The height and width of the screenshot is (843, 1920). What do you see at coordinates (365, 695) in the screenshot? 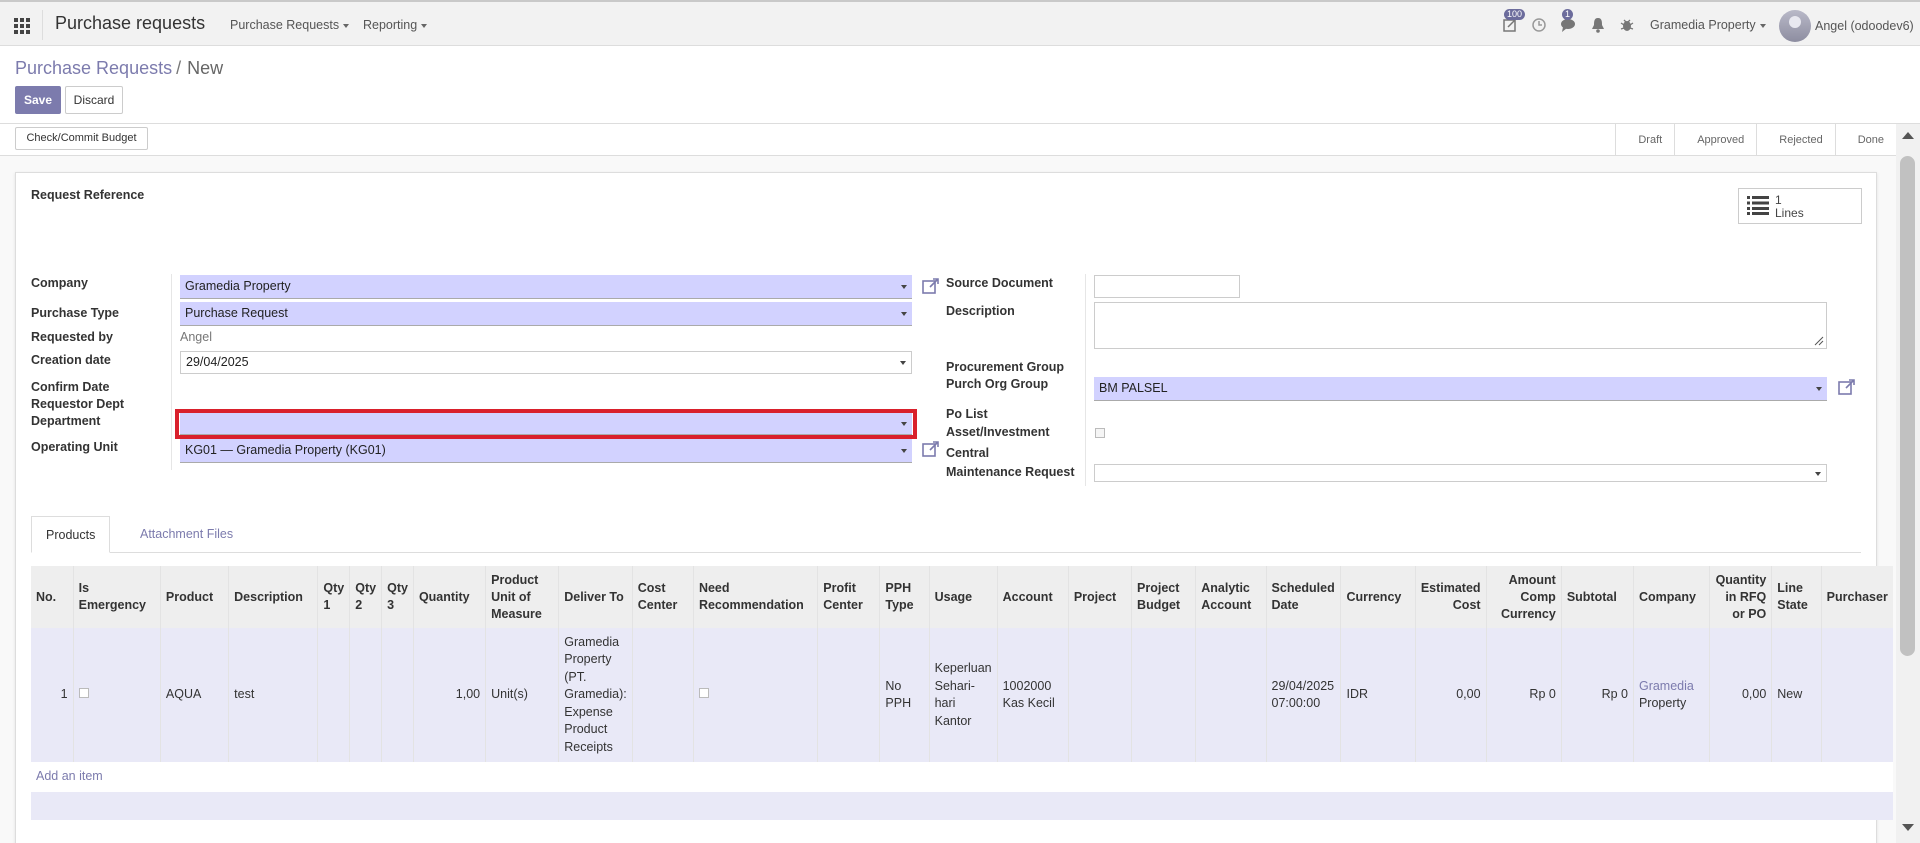
I see `cell-qty2` at bounding box center [365, 695].